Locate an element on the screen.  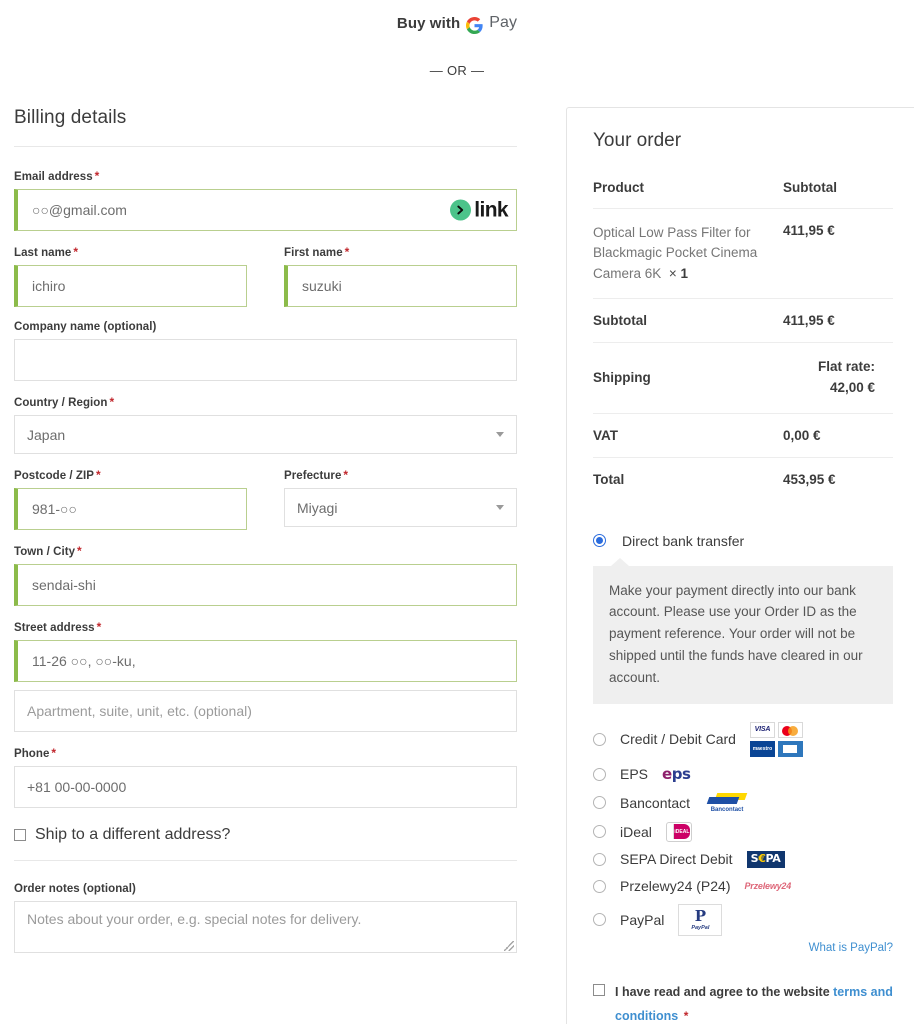
prefecture-select: Miyagi is located at coordinates (400, 507).